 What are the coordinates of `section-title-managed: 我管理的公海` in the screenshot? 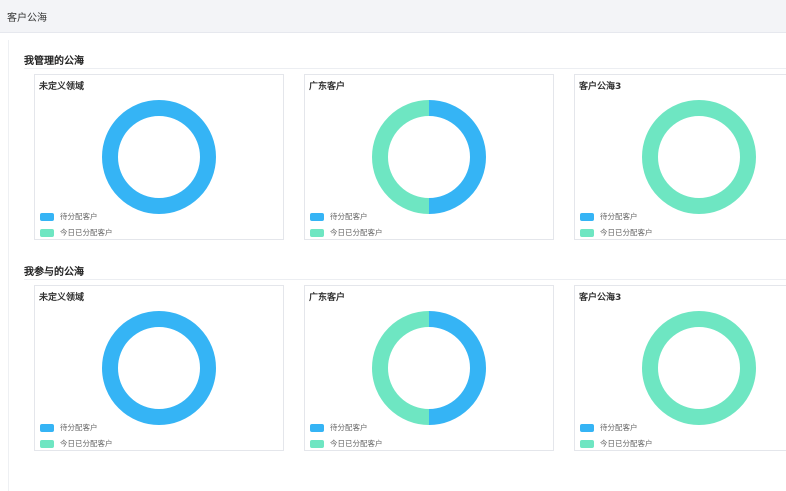 It's located at (54, 61).